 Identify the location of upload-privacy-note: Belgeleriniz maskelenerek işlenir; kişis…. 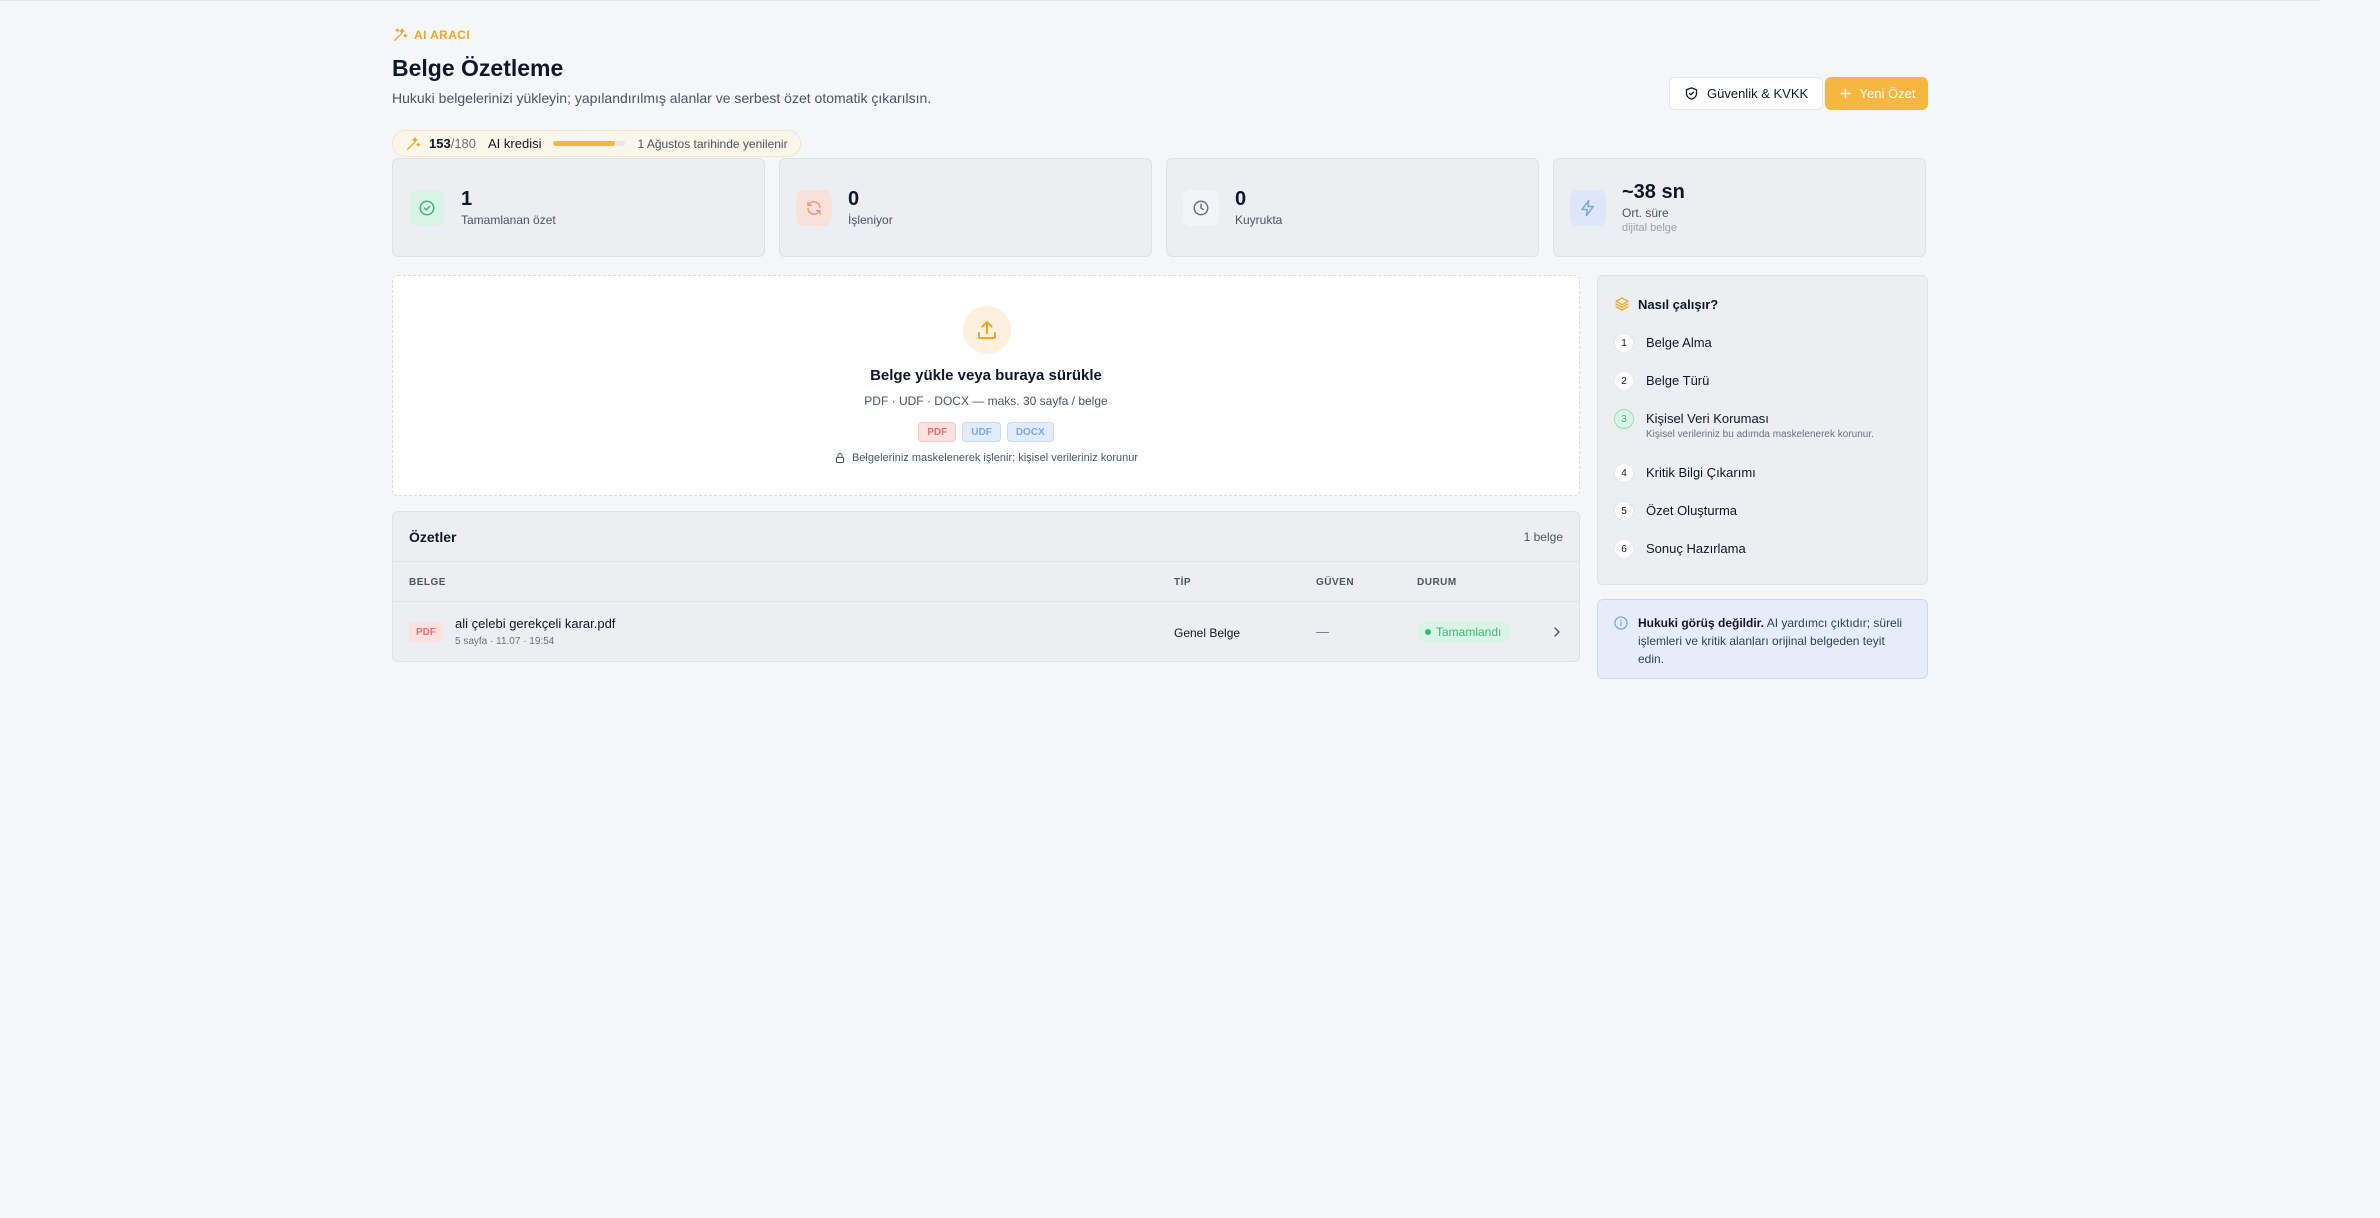
(986, 458).